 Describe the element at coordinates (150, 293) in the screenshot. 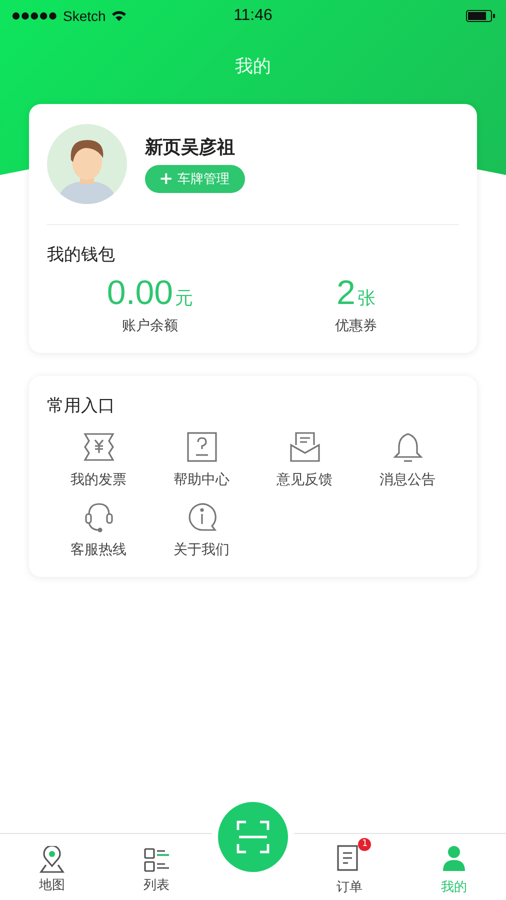

I see `wallet-amount: 0.00 元` at that location.